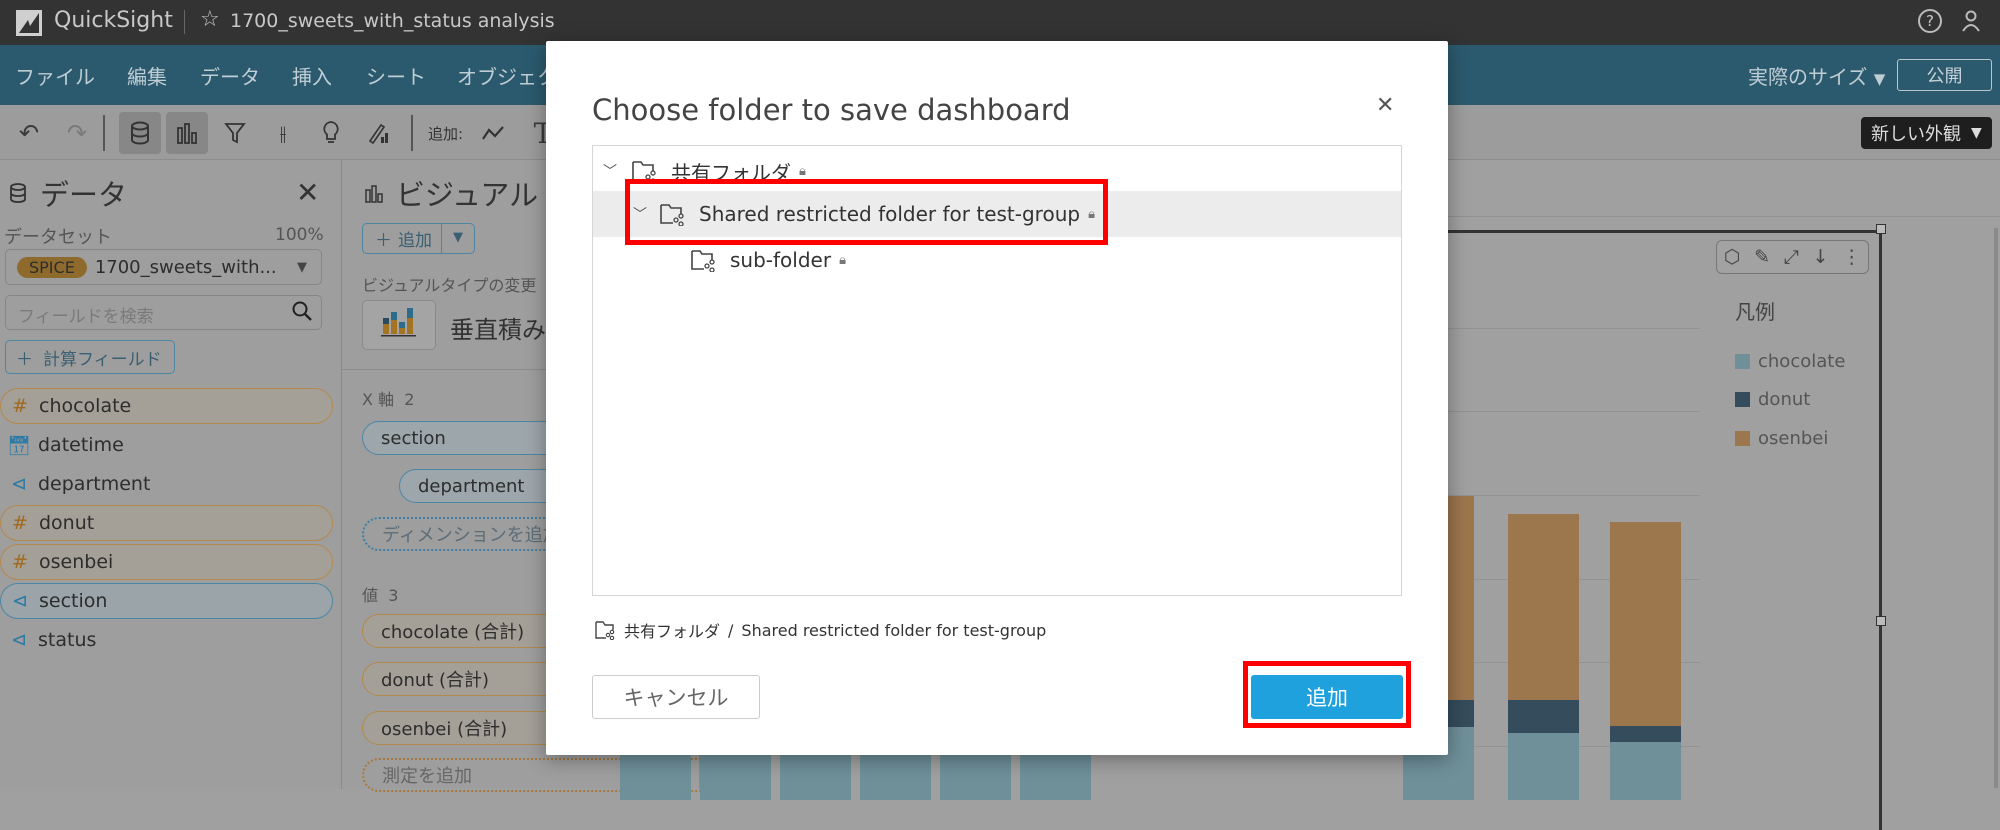 The width and height of the screenshot is (2000, 830). I want to click on menu-file: ファイル, so click(55, 75).